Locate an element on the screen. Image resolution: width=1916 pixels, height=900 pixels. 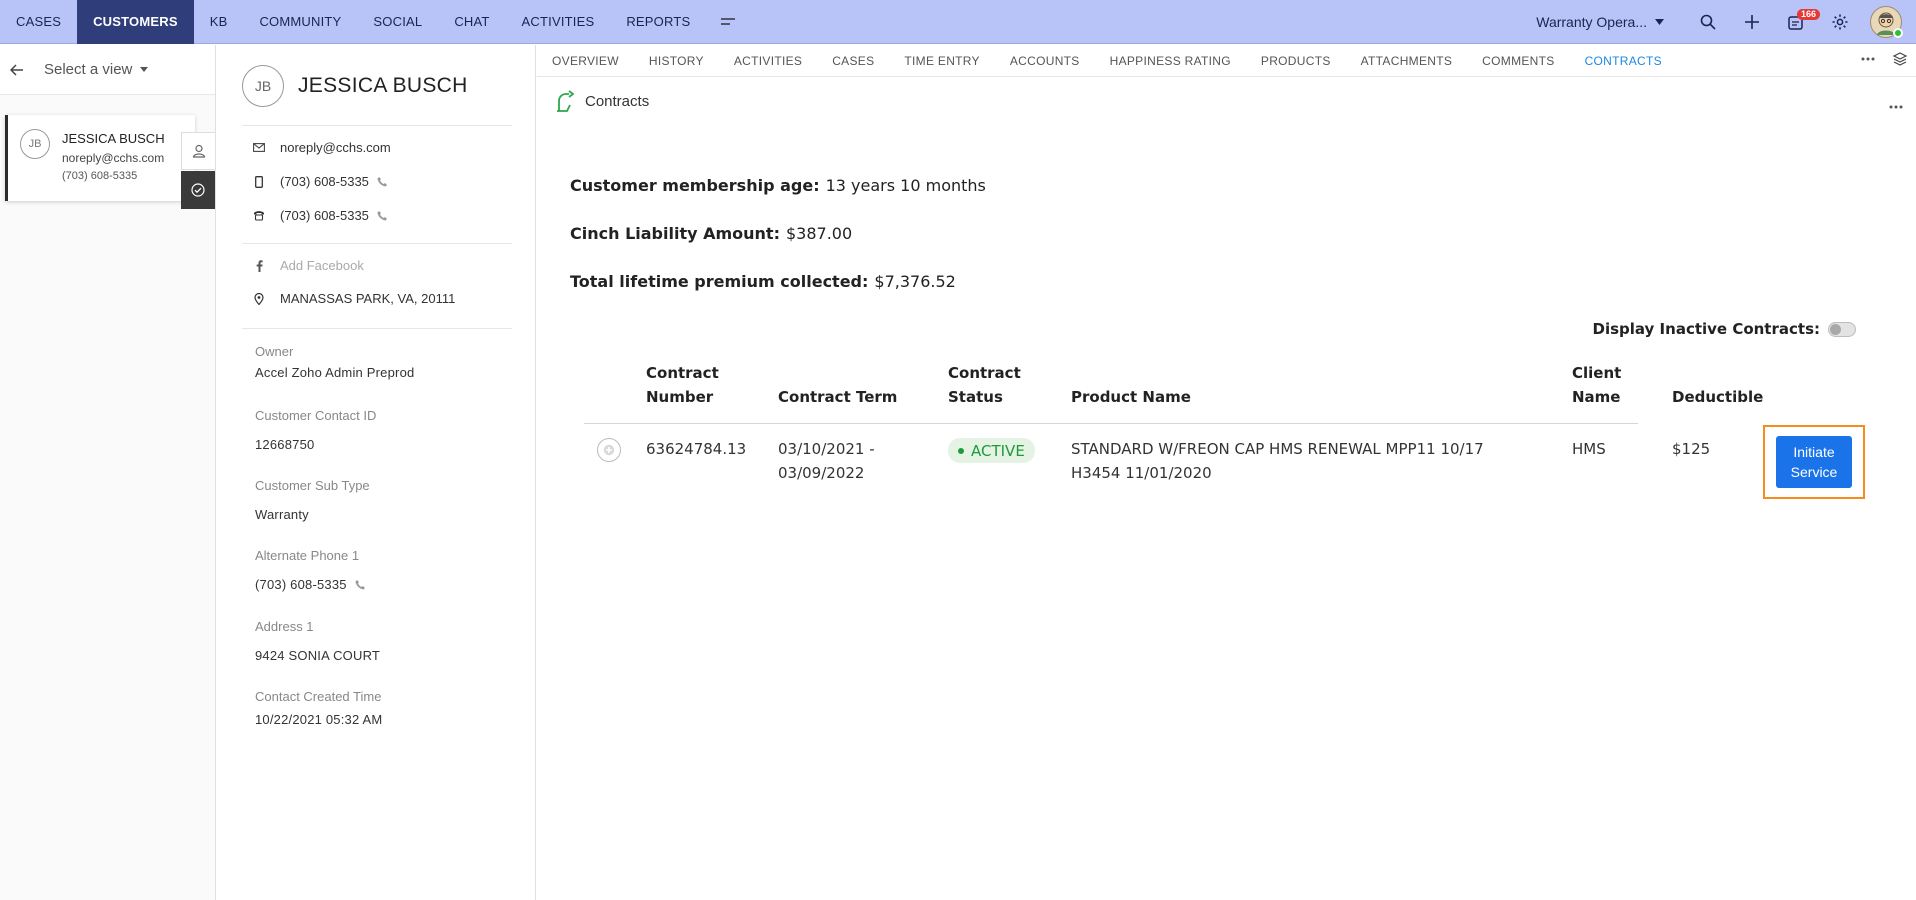
more-options-icon is located at coordinates (1868, 61).